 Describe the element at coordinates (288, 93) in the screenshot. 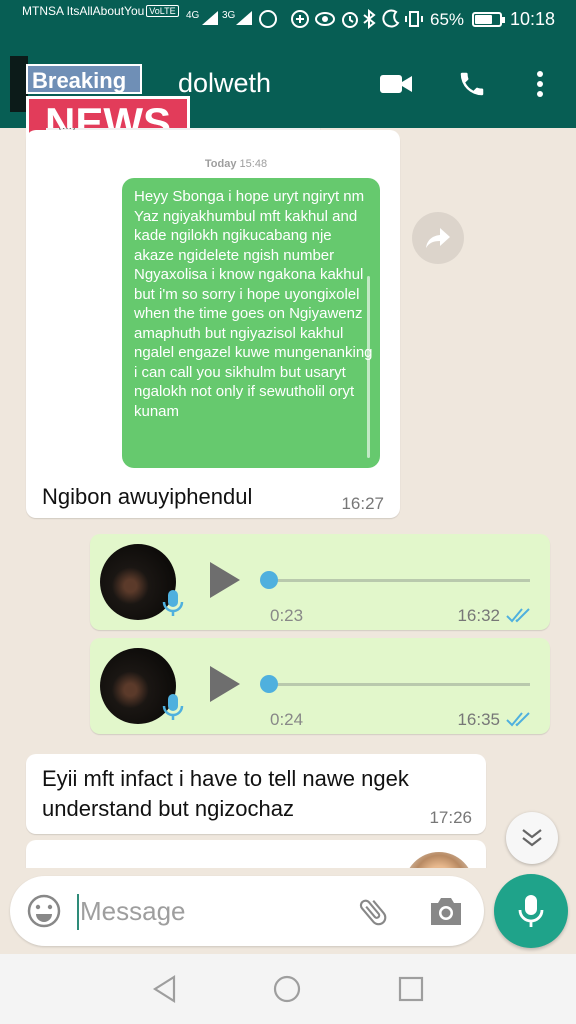

I see `chat-header: dolweth Breaking NEWS` at that location.